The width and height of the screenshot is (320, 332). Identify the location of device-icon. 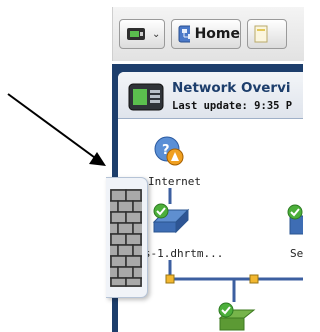
(136, 34).